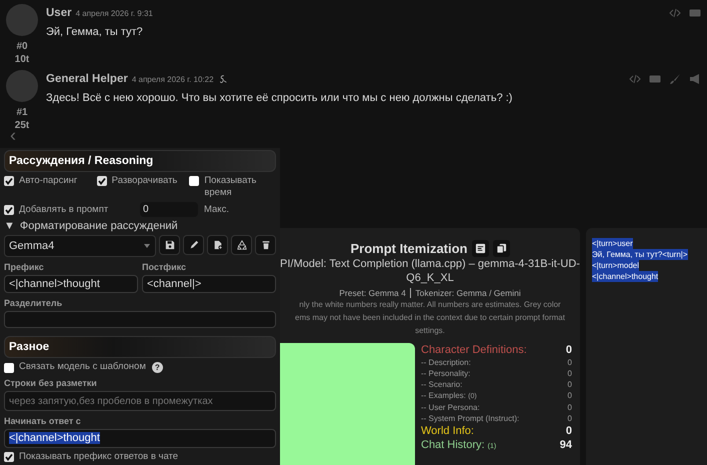 This screenshot has width=707, height=465. What do you see at coordinates (173, 79) in the screenshot?
I see `message-date: 4 апреля 2026 г. 10:22` at bounding box center [173, 79].